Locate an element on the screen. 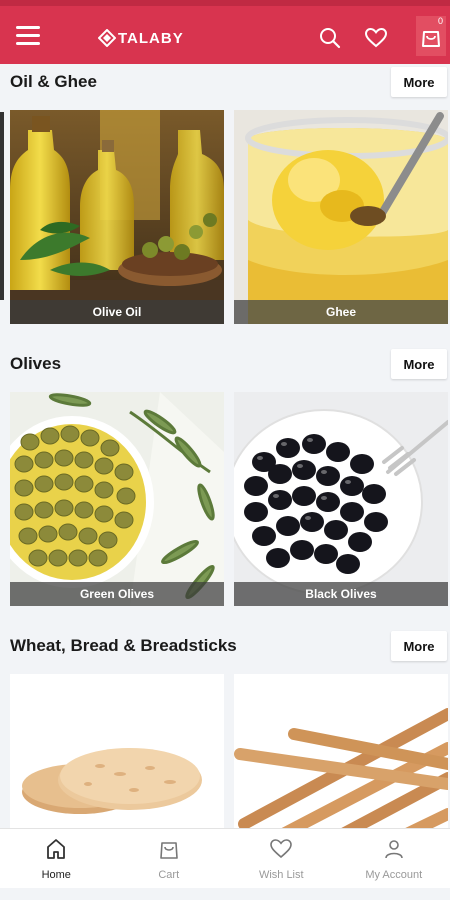  logo-mark-icon is located at coordinates (107, 38).